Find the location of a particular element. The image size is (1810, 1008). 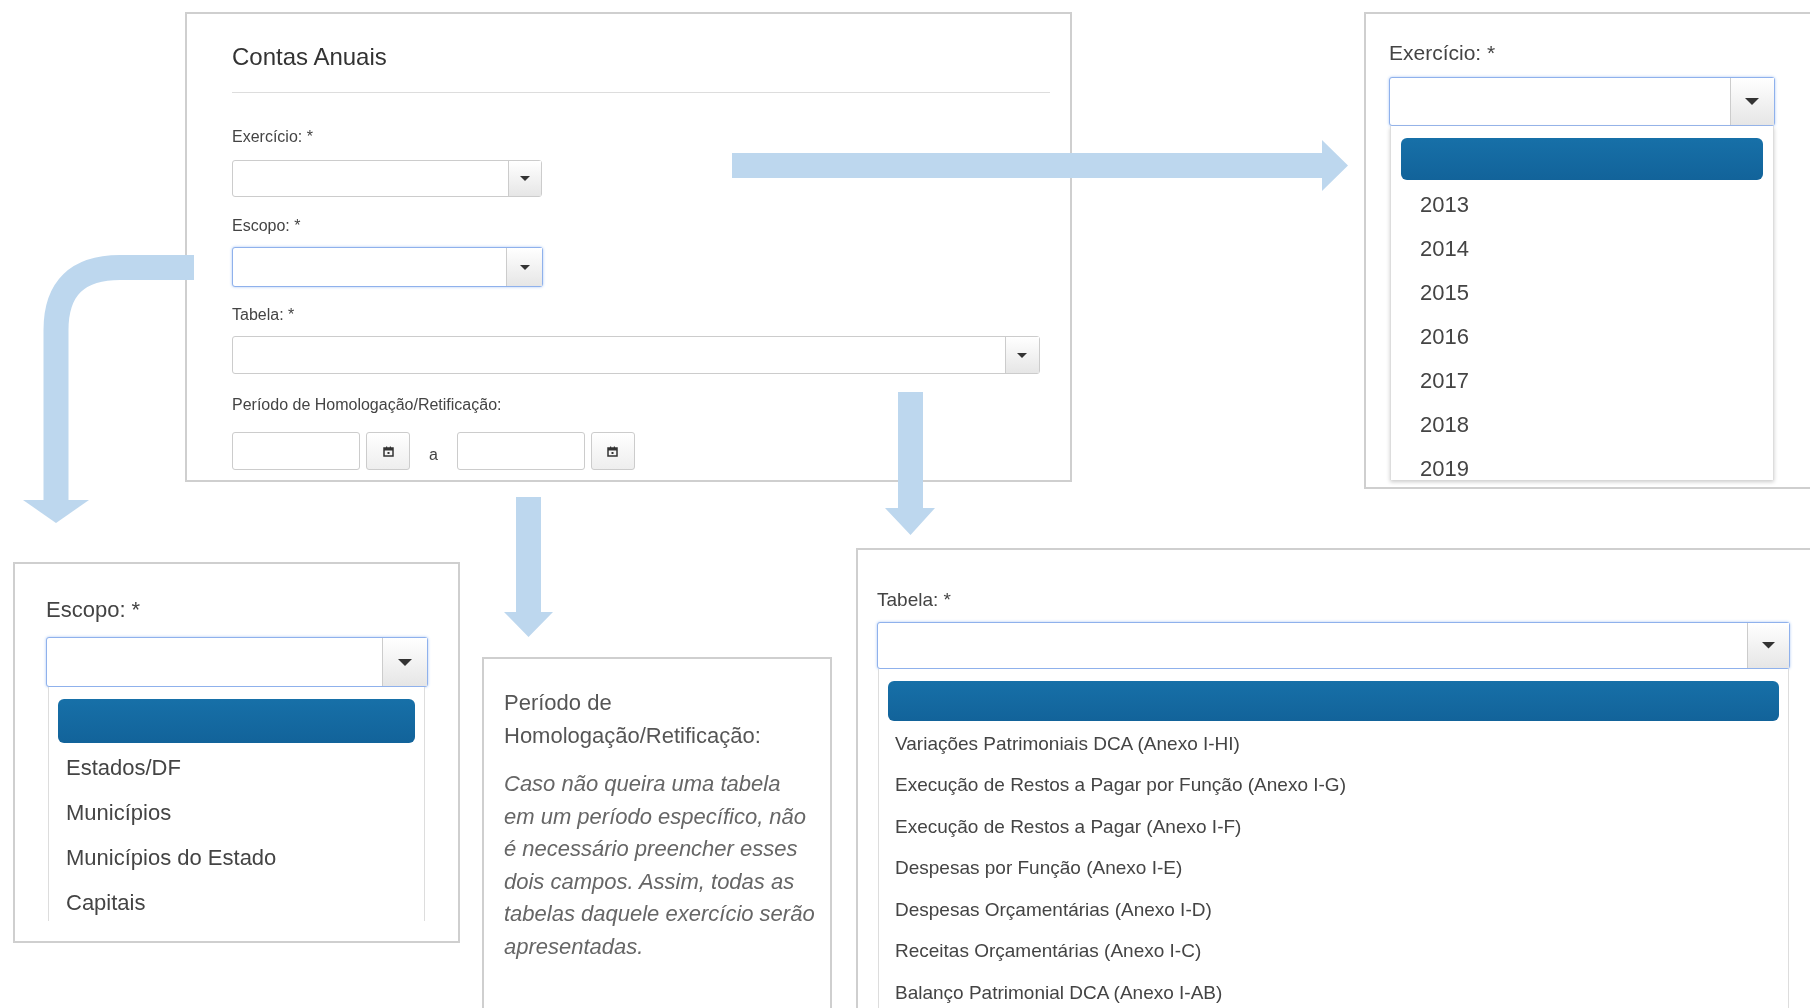

note-heading: Período de Homologação/Retificação: is located at coordinates (633, 719).